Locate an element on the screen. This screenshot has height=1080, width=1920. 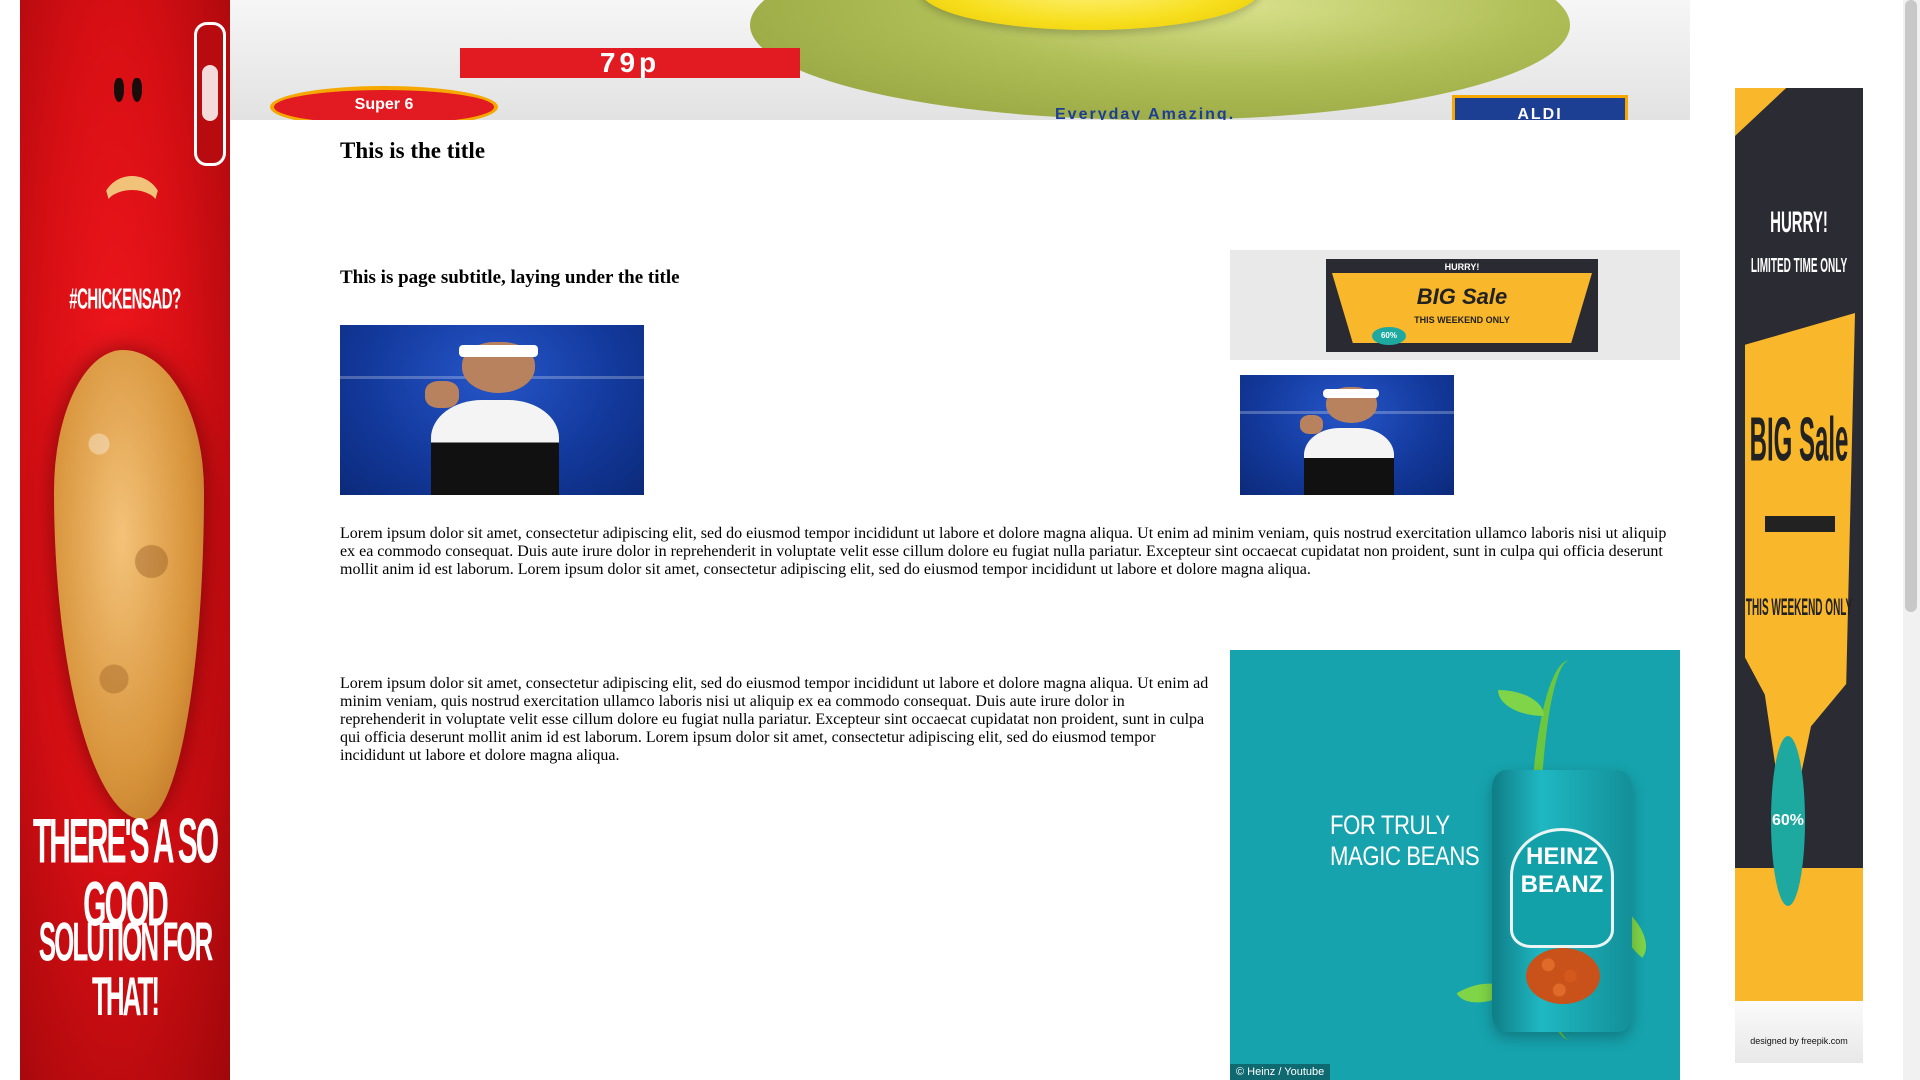
sale-ad-hurry: HURRY! is located at coordinates (1462, 267).